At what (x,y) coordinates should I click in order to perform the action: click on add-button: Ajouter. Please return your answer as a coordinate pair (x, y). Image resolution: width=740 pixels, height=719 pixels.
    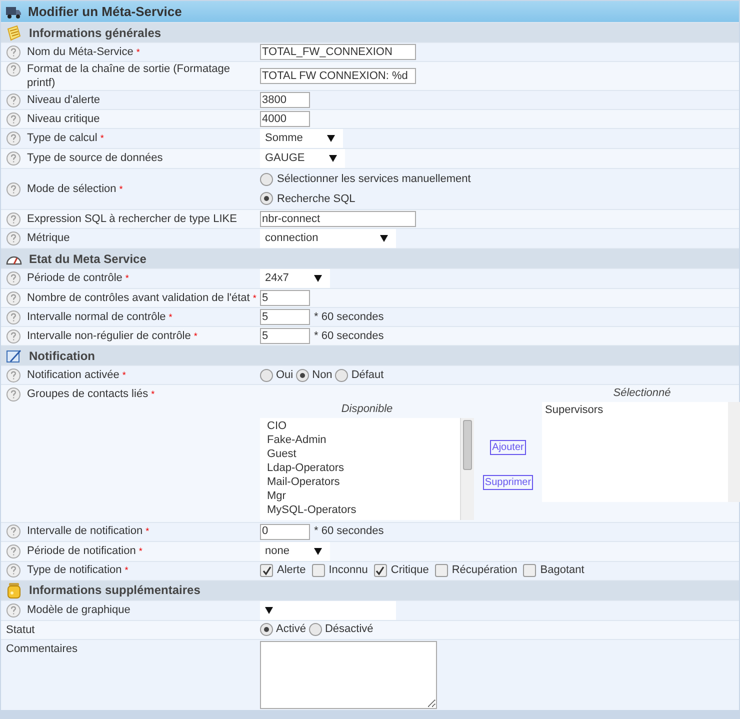
    Looking at the image, I should click on (508, 447).